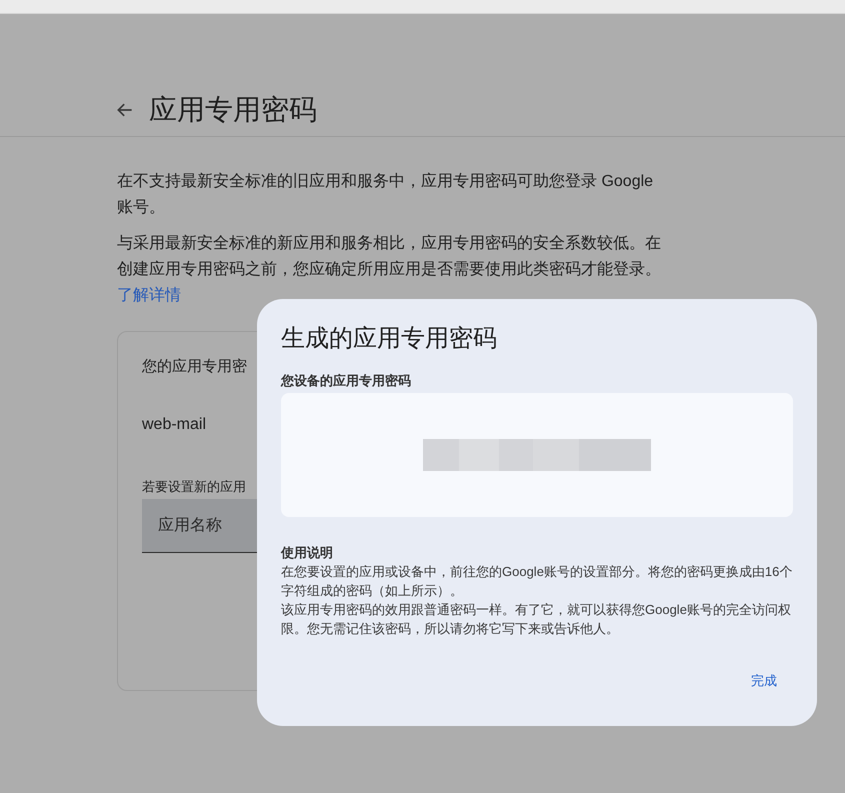 This screenshot has height=793, width=845. Describe the element at coordinates (149, 295) in the screenshot. I see `learn-more-link: 了解详情` at that location.